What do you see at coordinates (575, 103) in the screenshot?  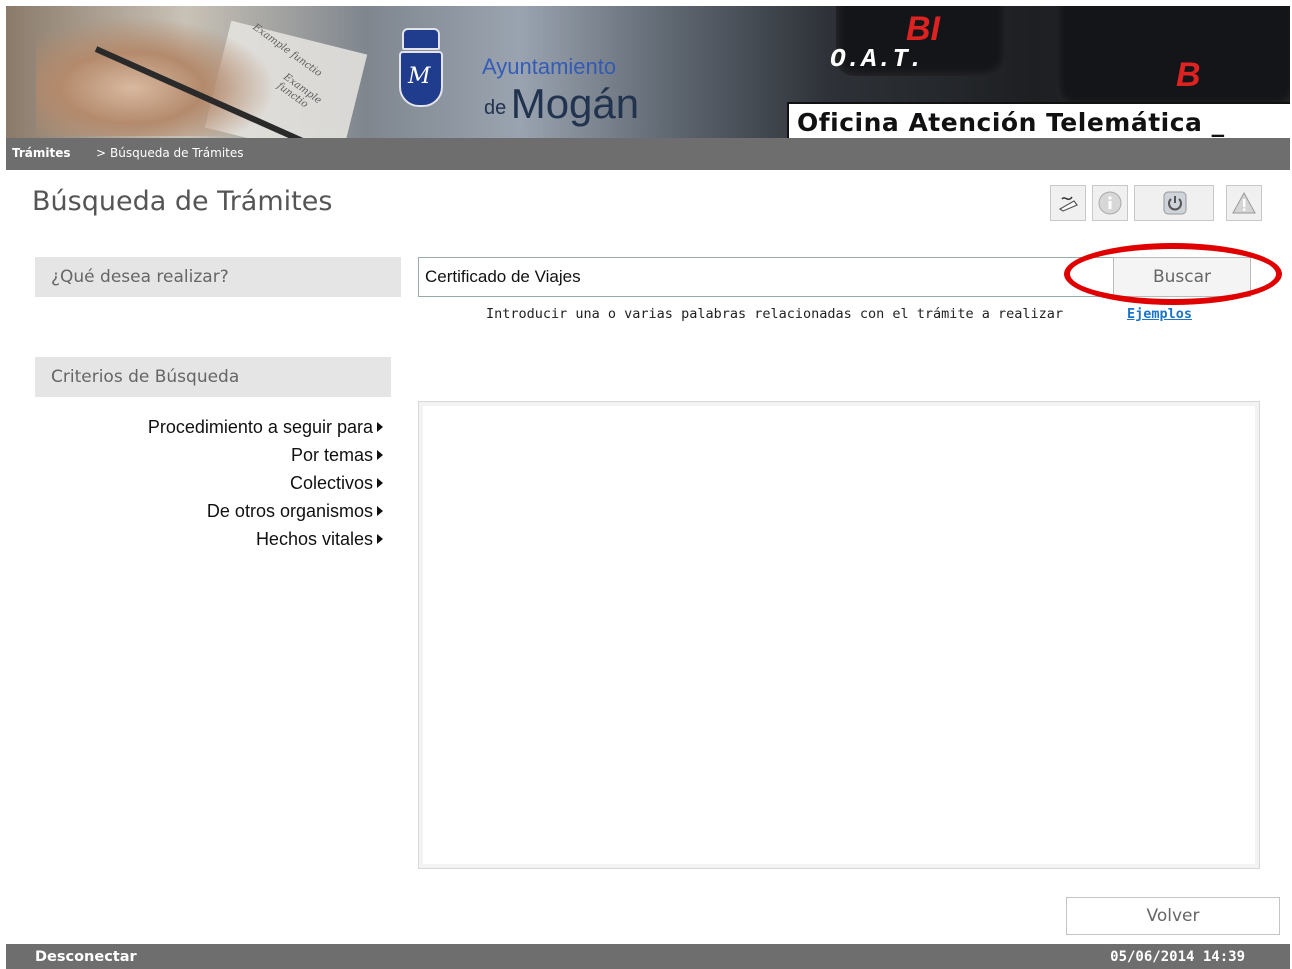 I see `brand-name: Mogán` at bounding box center [575, 103].